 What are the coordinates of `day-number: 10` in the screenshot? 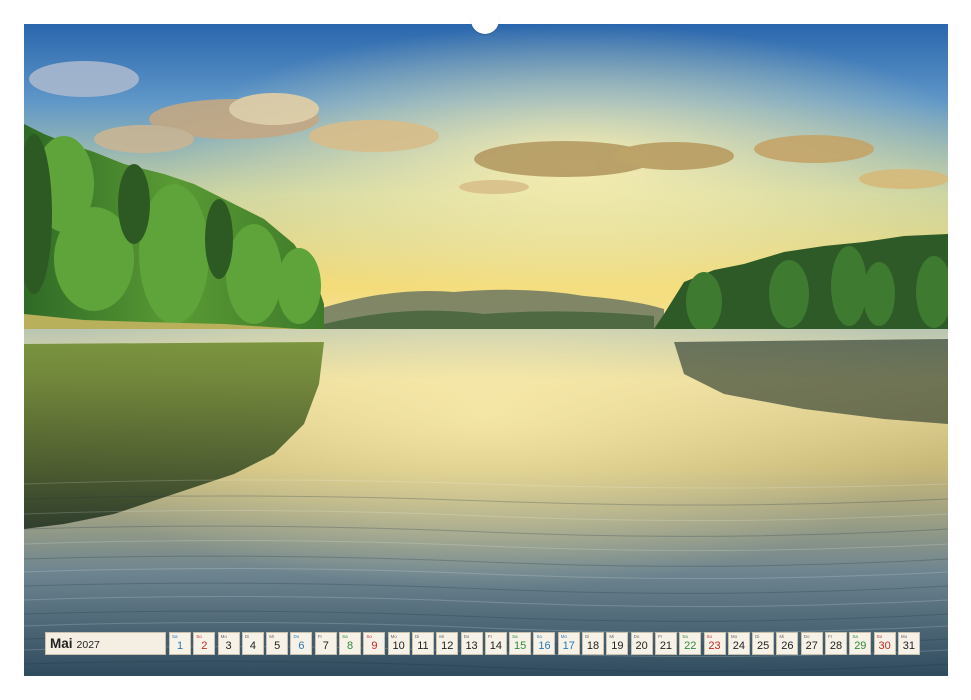 It's located at (398, 646).